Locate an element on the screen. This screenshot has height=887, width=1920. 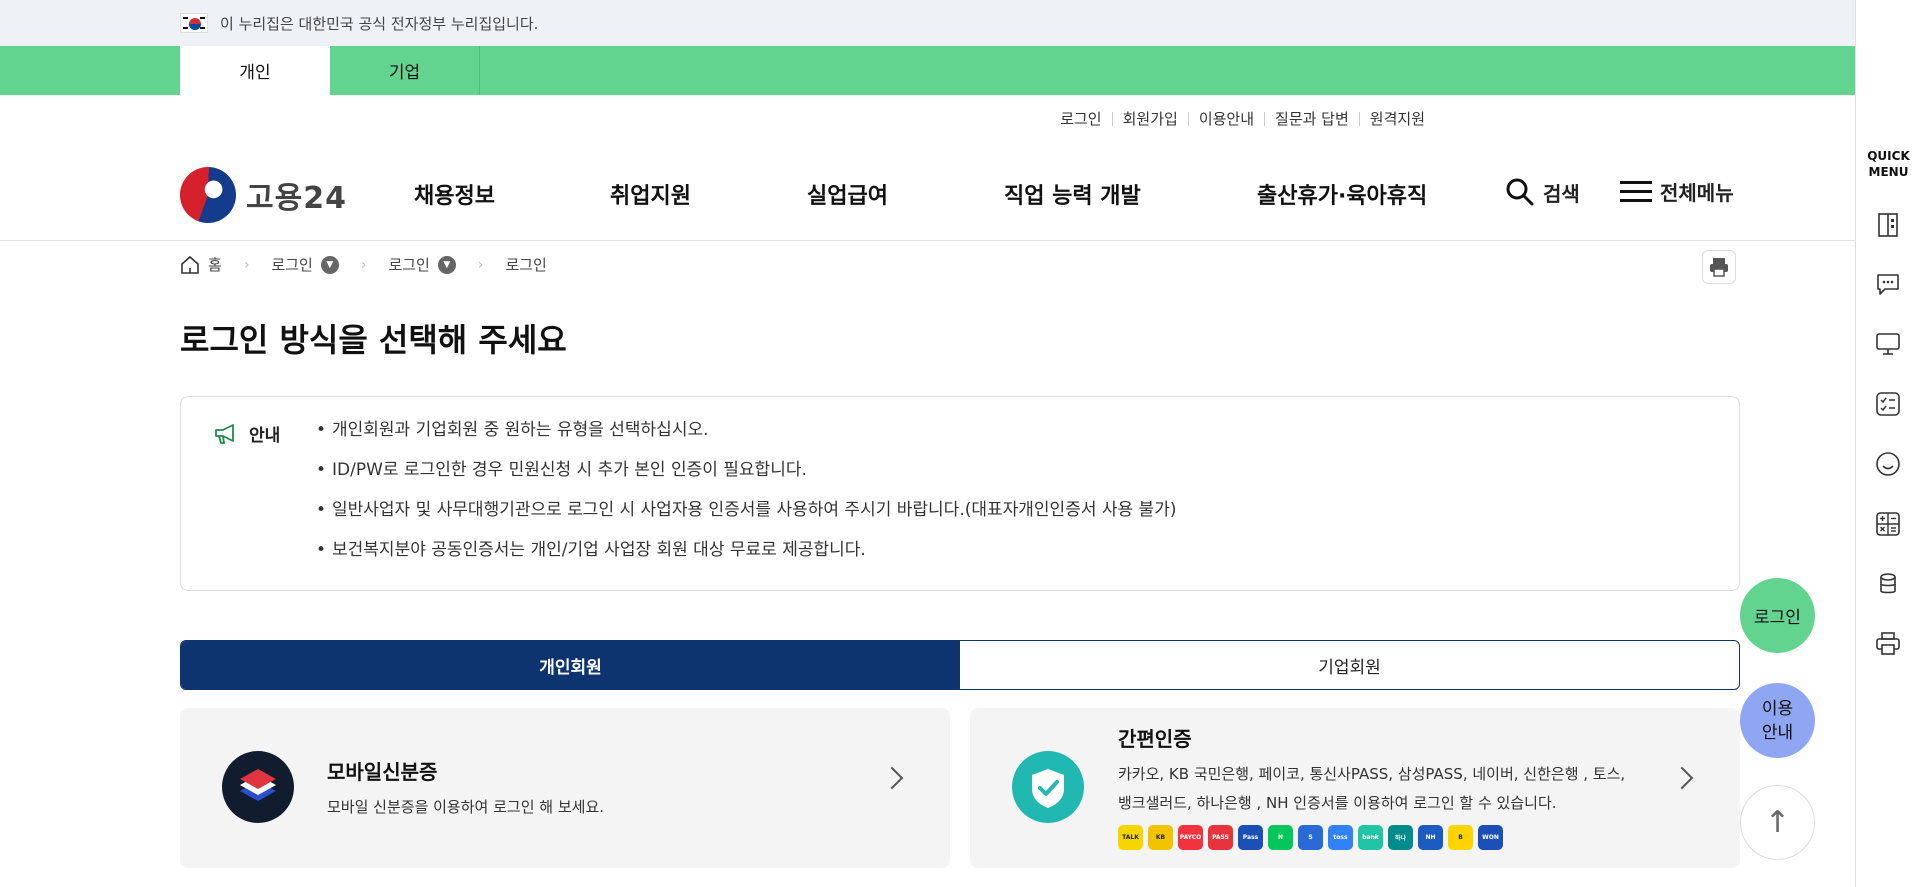
tab-individual-member: 개인회원 is located at coordinates (570, 665).